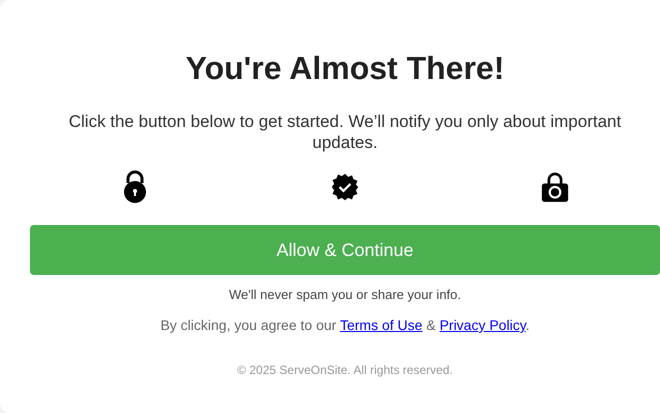  What do you see at coordinates (135, 187) in the screenshot?
I see `padlock-icon` at bounding box center [135, 187].